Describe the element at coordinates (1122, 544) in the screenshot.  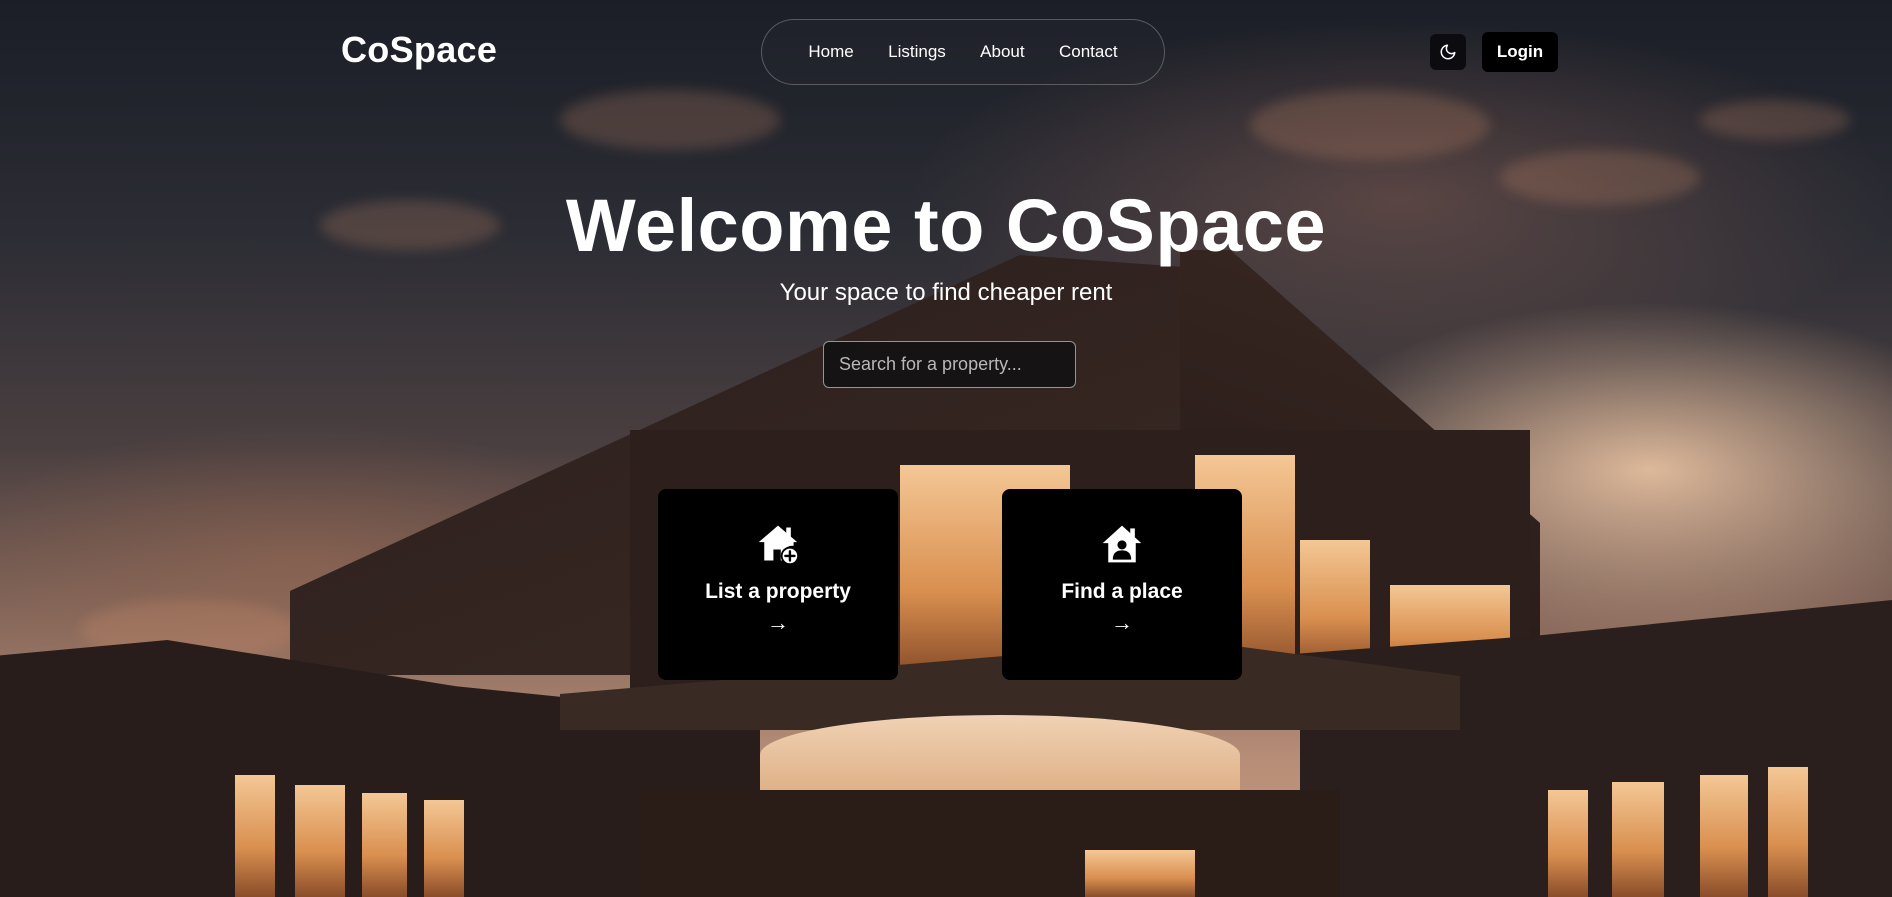
I see `house-user-icon` at that location.